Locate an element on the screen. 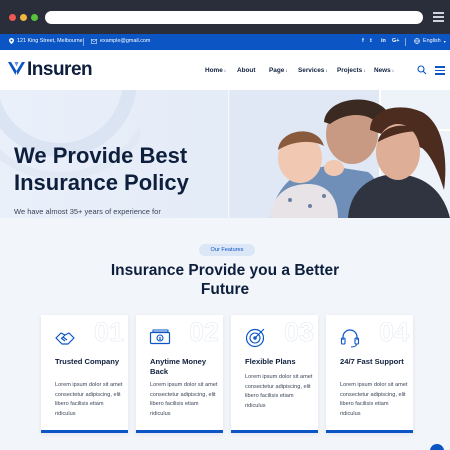 This screenshot has width=450, height=450. language-selector: English ▾ is located at coordinates (430, 41).